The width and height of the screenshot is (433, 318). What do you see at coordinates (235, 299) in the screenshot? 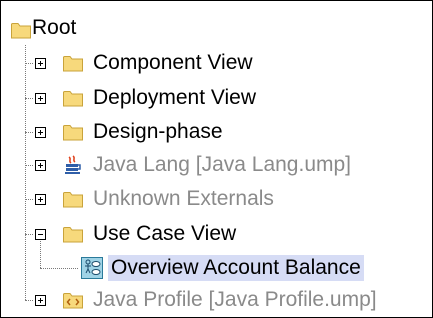
I see `tree-node-label: Java Profile [Java Profile.ump]` at bounding box center [235, 299].